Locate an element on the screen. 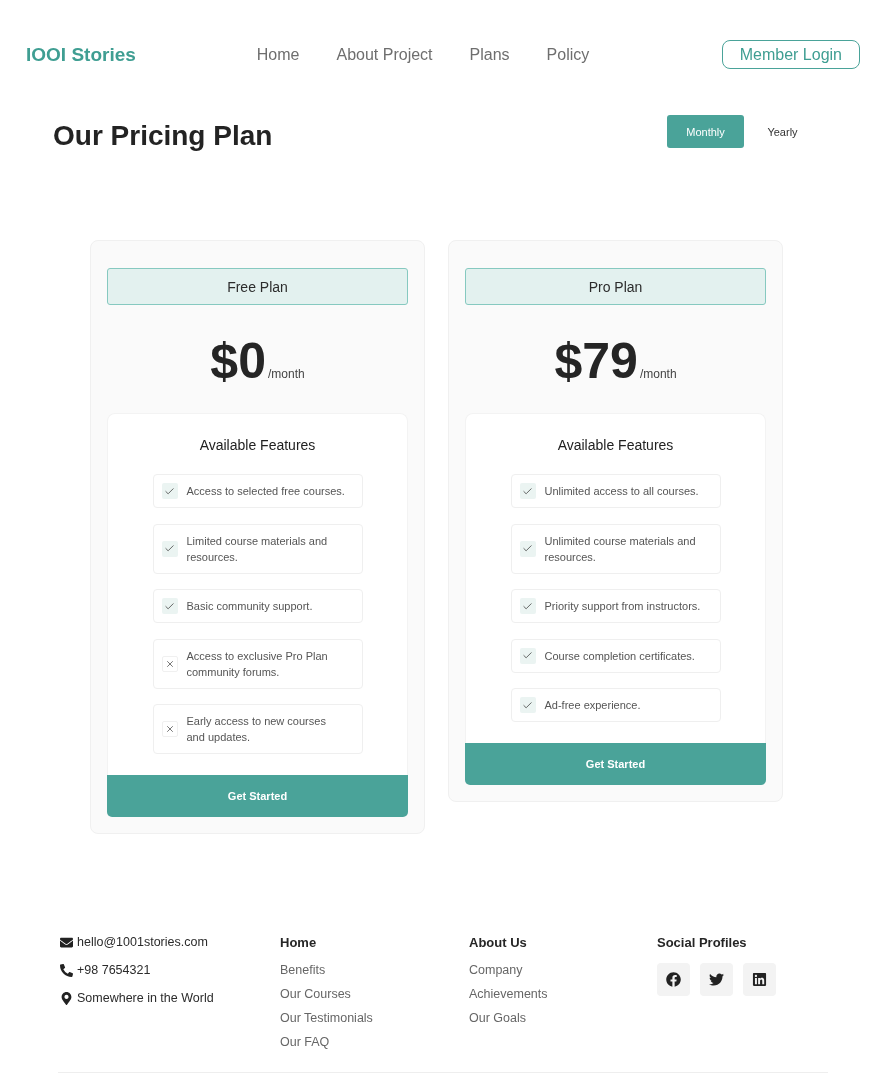 This screenshot has height=1092, width=884. feature-text: Unlimited access to all courses. is located at coordinates (621, 491).